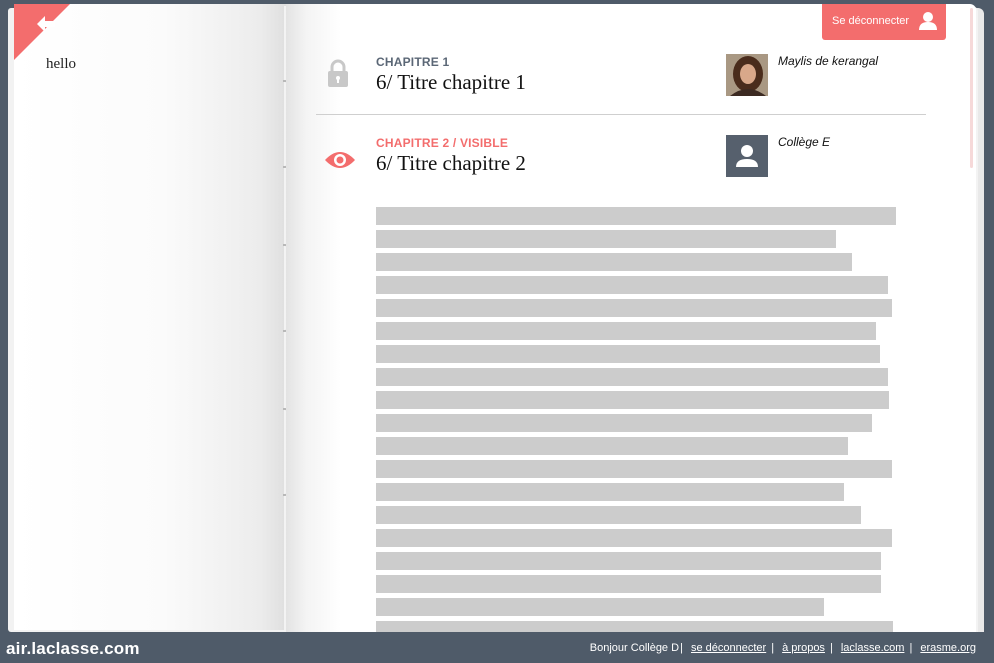 The image size is (994, 663). I want to click on erasme-link: erasme.org, so click(948, 648).